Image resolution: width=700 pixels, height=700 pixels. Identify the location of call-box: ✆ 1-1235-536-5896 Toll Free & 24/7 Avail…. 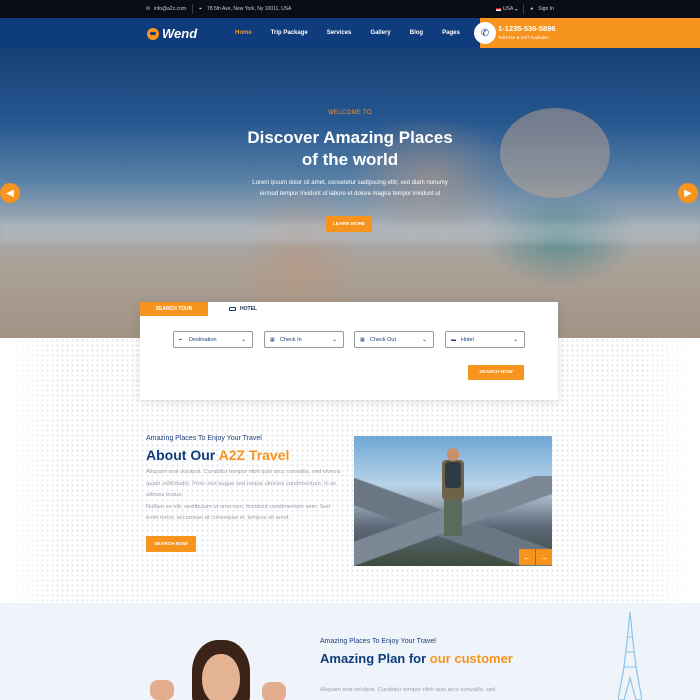
(587, 33).